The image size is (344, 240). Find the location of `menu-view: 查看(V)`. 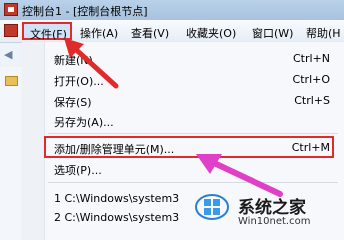

menu-view: 查看(V) is located at coordinates (150, 33).